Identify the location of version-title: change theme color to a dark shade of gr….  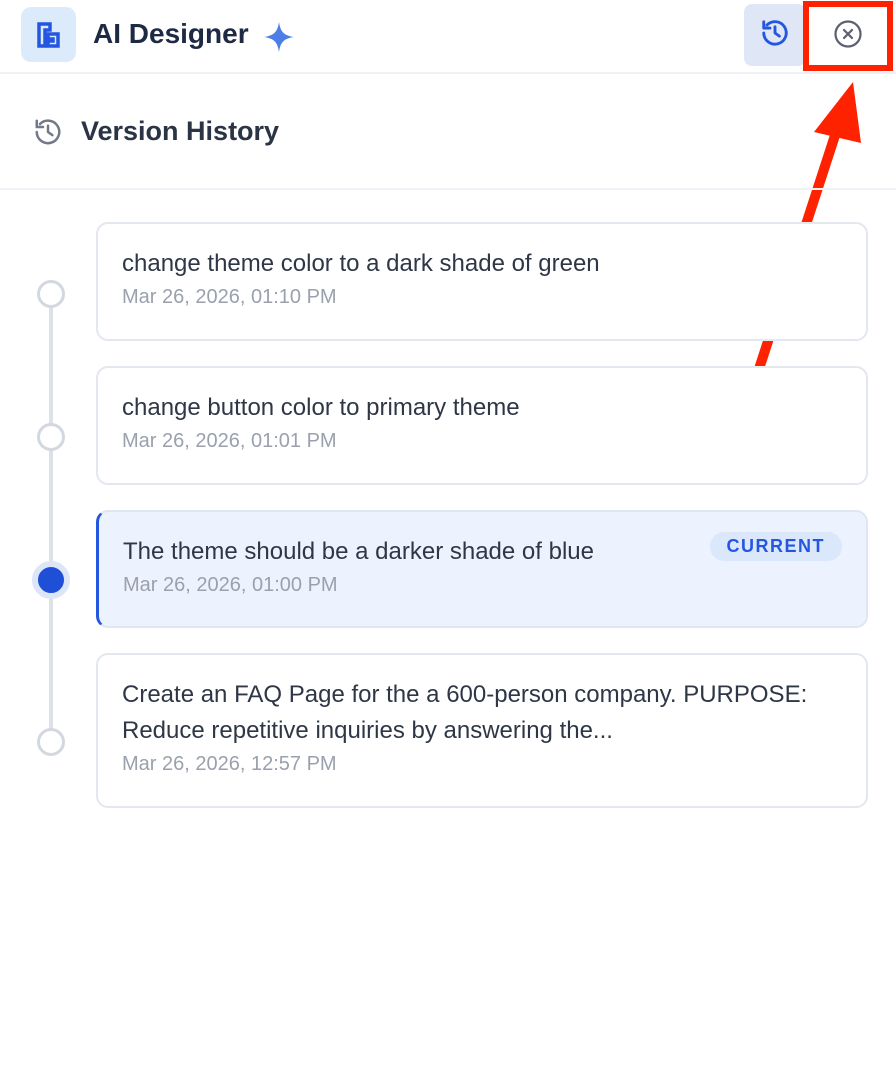
(361, 263).